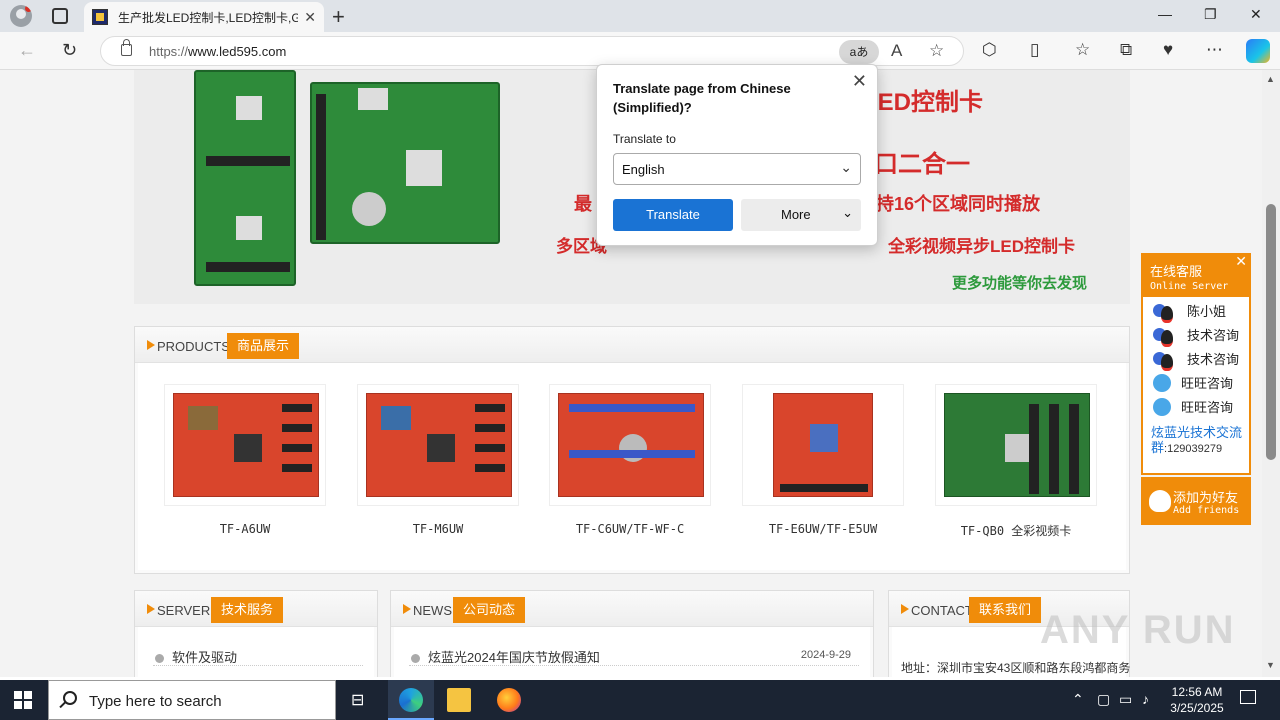 This screenshot has width=1280, height=720. I want to click on clock-time: 12:56 AM, so click(1197, 692).